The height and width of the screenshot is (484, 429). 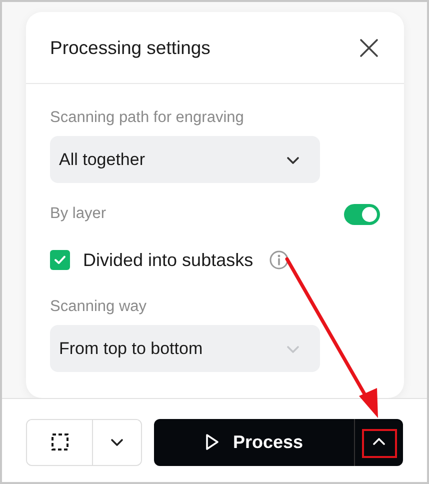 What do you see at coordinates (211, 442) in the screenshot?
I see `play-icon` at bounding box center [211, 442].